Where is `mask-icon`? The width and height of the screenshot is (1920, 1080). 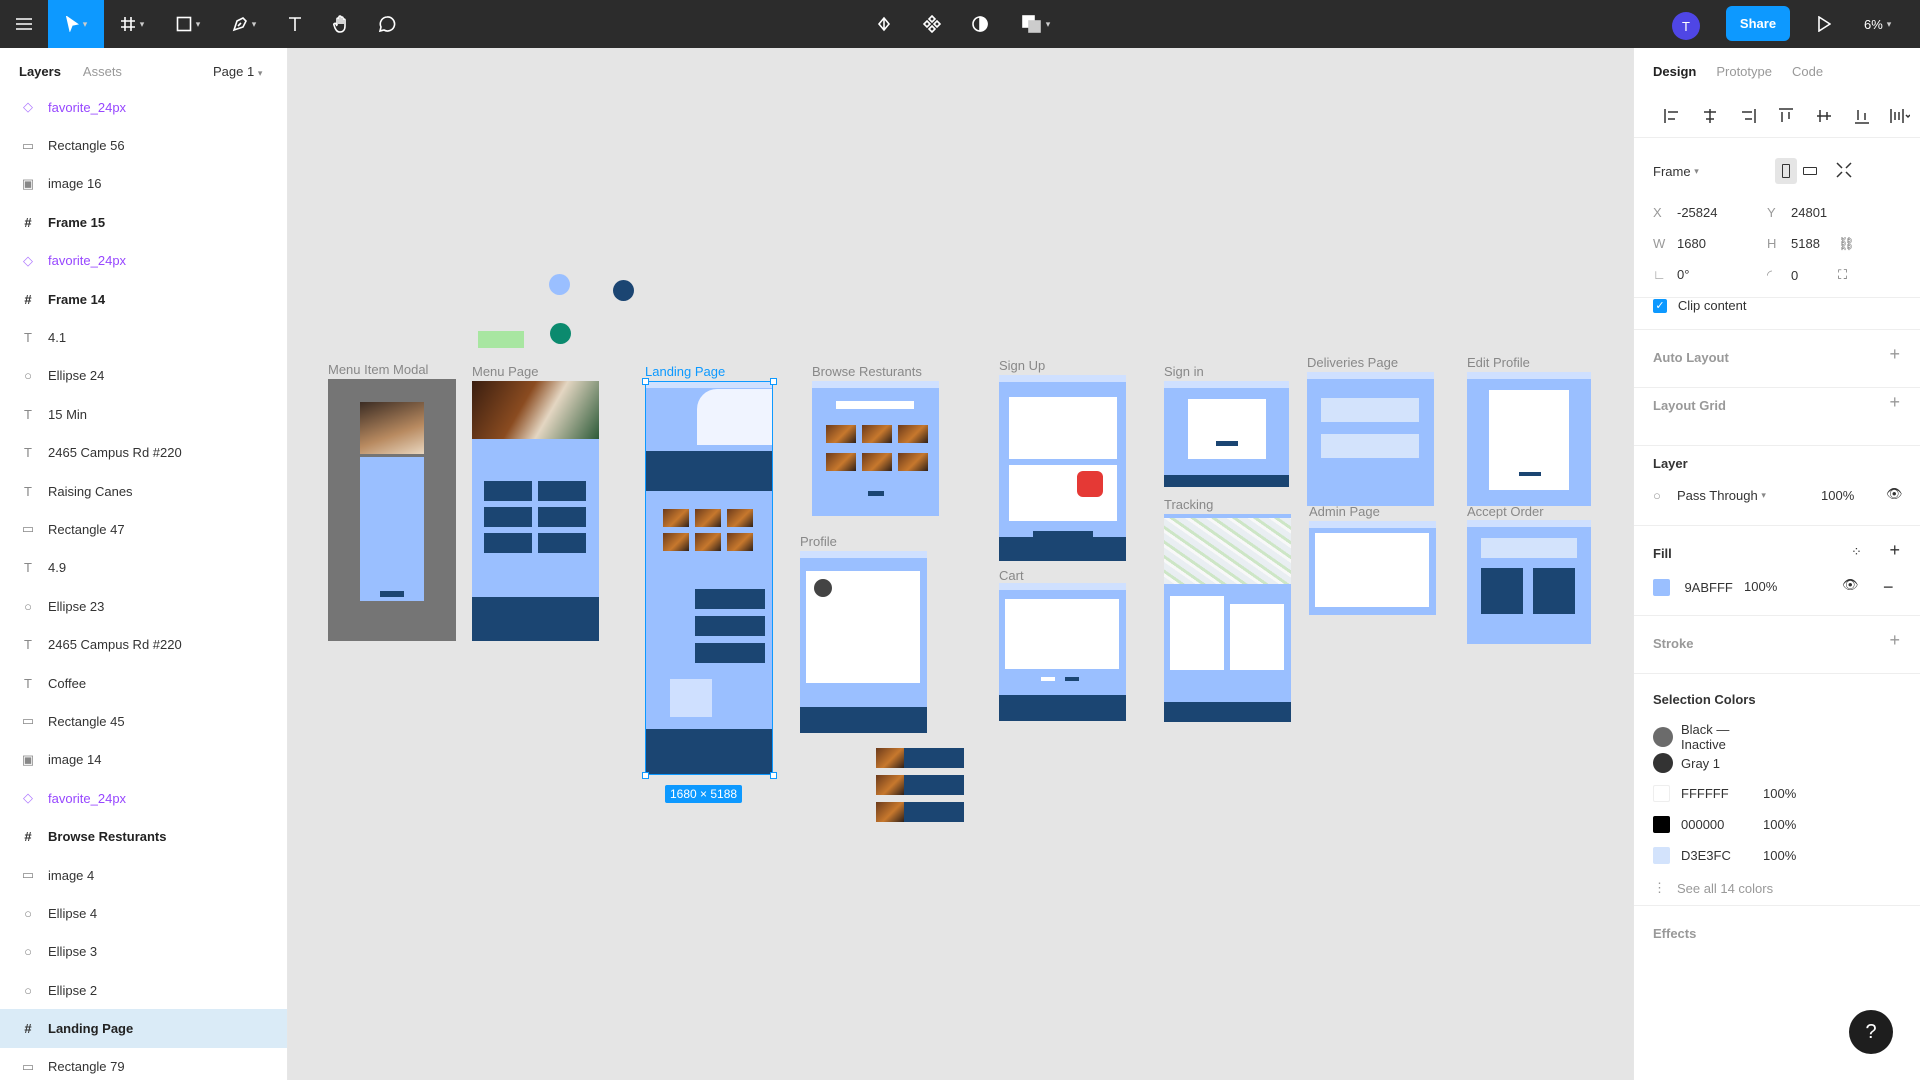 mask-icon is located at coordinates (980, 24).